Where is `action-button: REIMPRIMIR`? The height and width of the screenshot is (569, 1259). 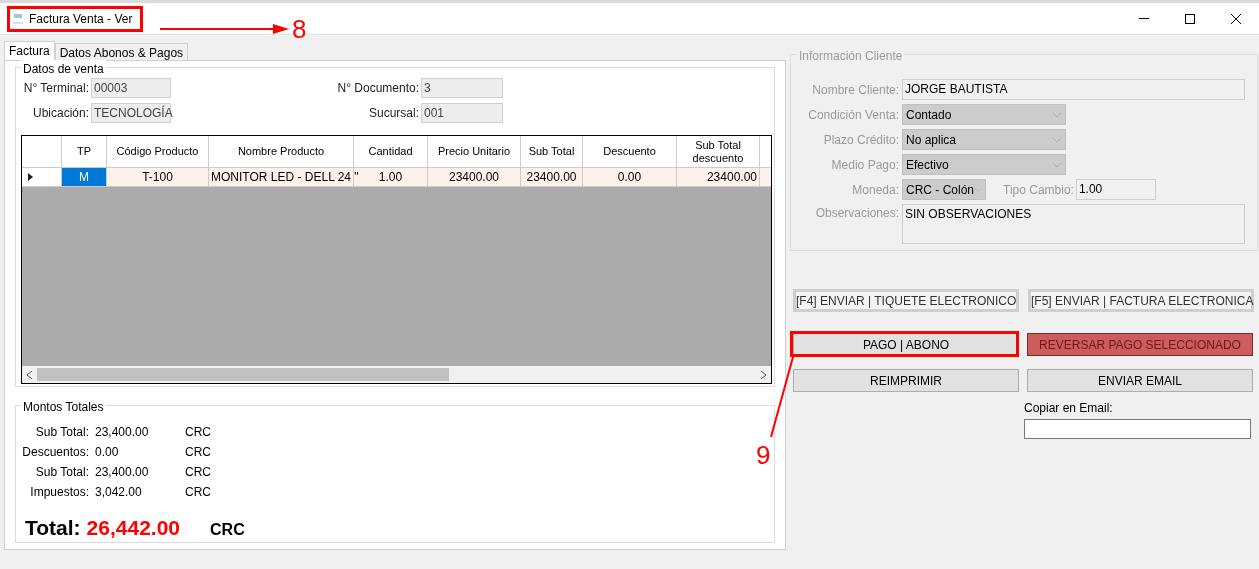
action-button: REIMPRIMIR is located at coordinates (906, 380).